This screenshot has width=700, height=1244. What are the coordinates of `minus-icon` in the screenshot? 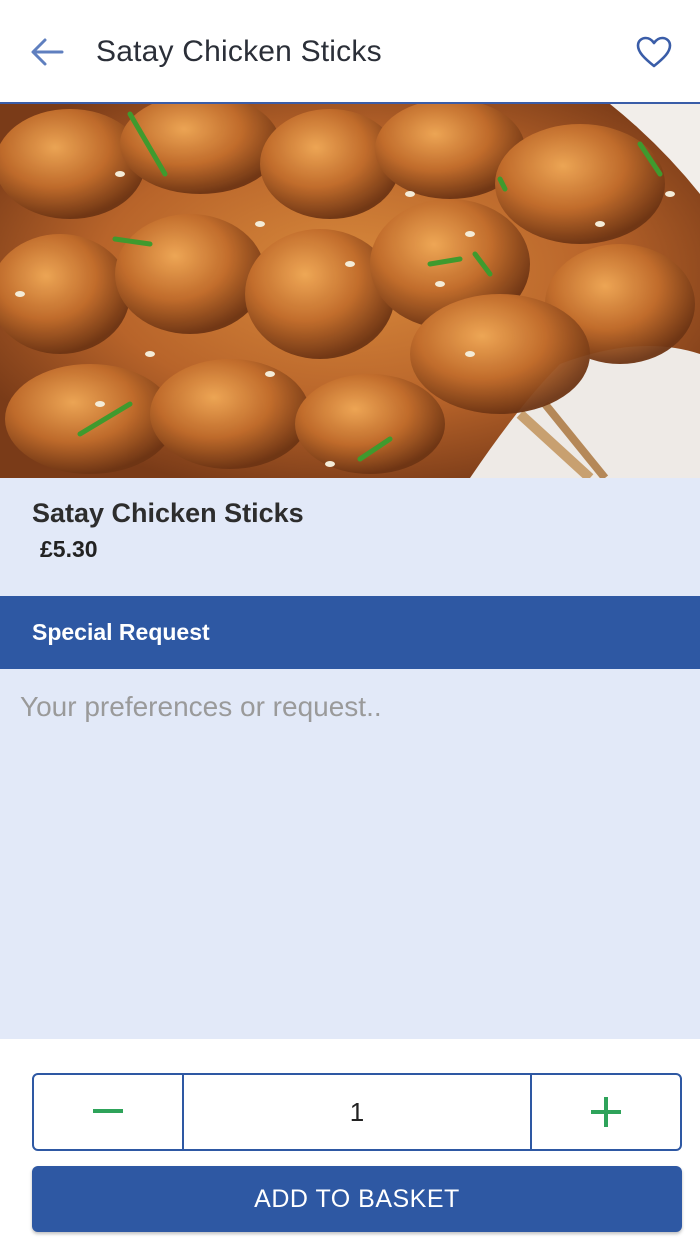 It's located at (108, 1111).